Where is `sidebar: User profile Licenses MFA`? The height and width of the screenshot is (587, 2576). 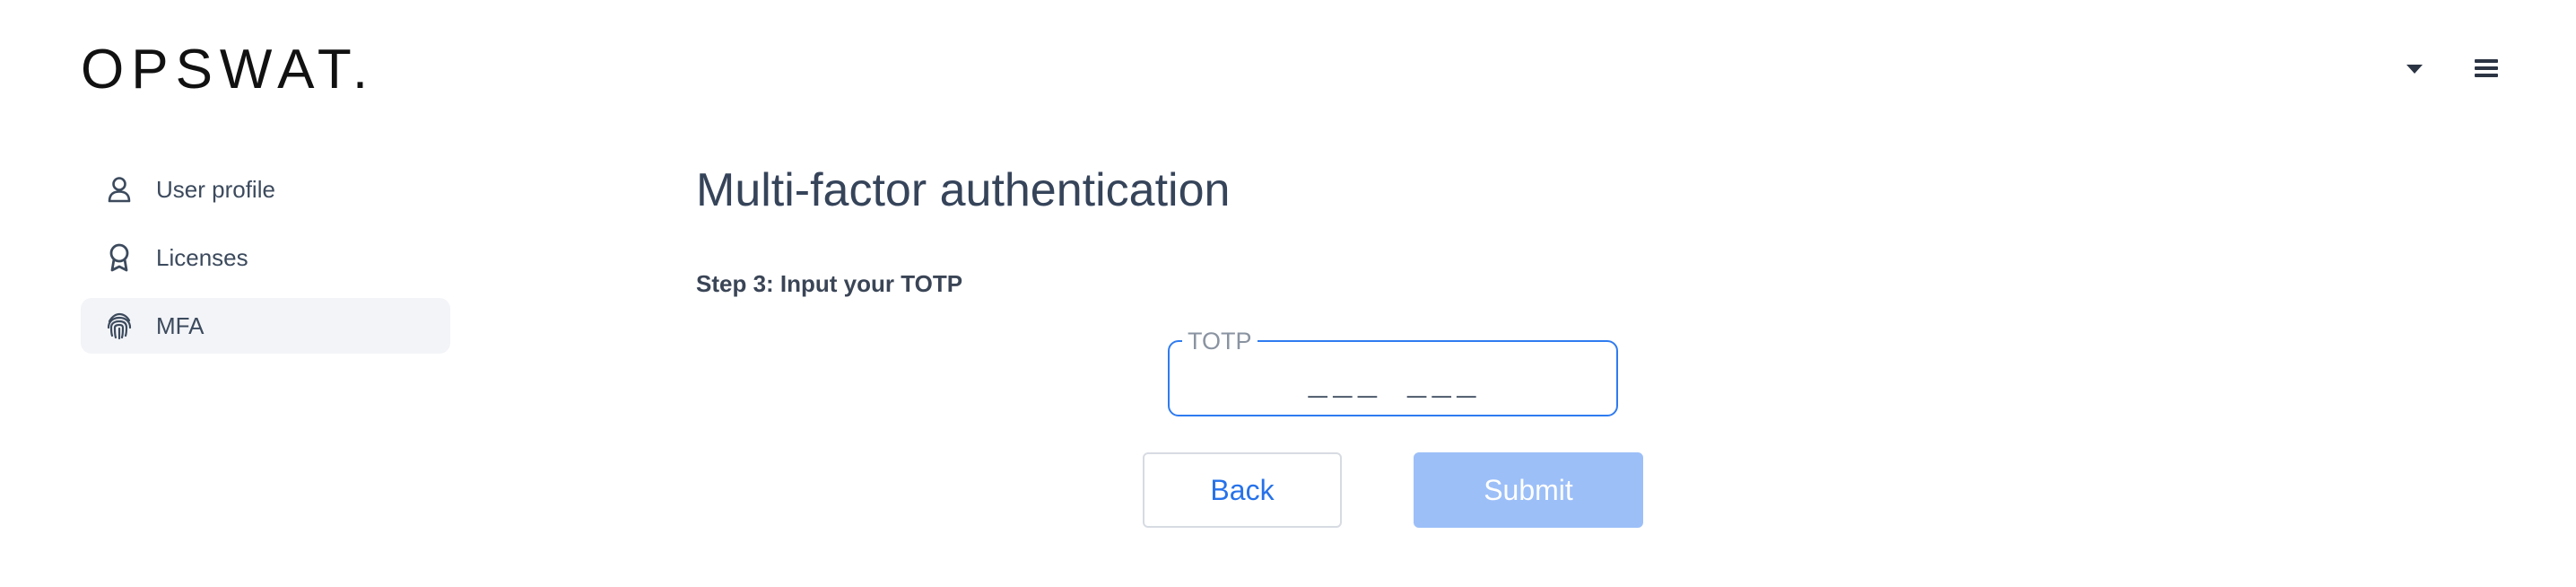
sidebar: User profile Licenses MFA is located at coordinates (265, 264).